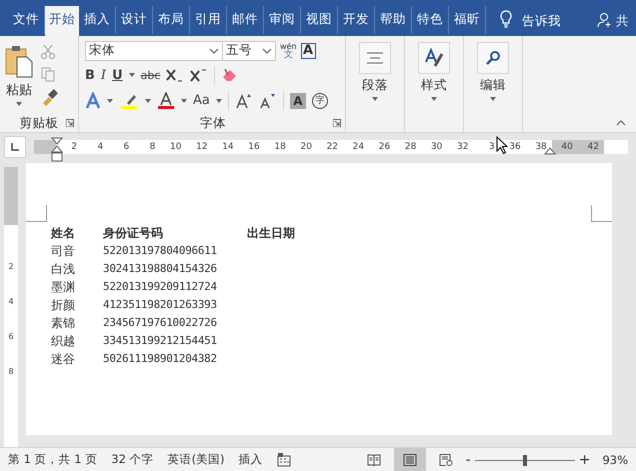 Image resolution: width=636 pixels, height=471 pixels. Describe the element at coordinates (160, 287) in the screenshot. I see `table-cell-text: 522013199209112724` at that location.